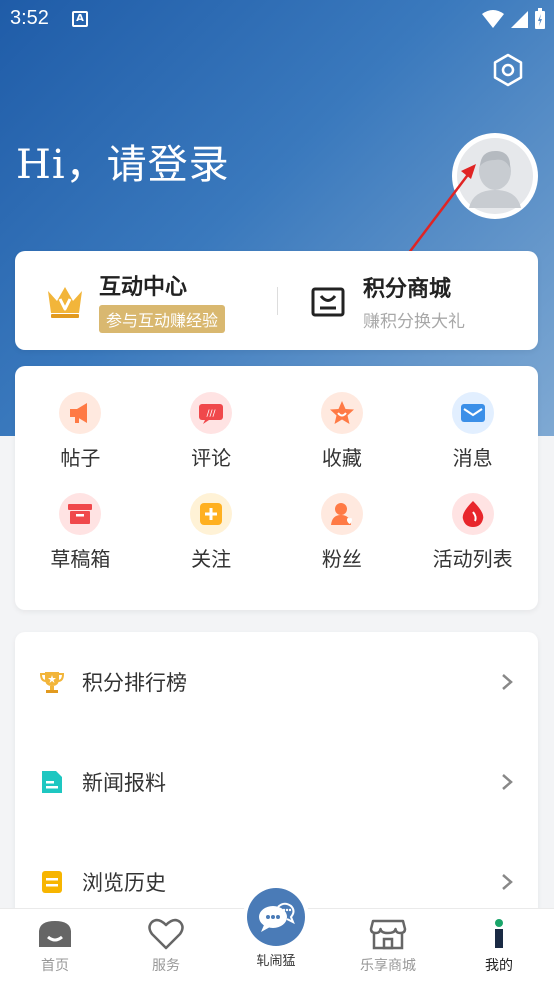  I want to click on grid-label: 关注, so click(211, 559).